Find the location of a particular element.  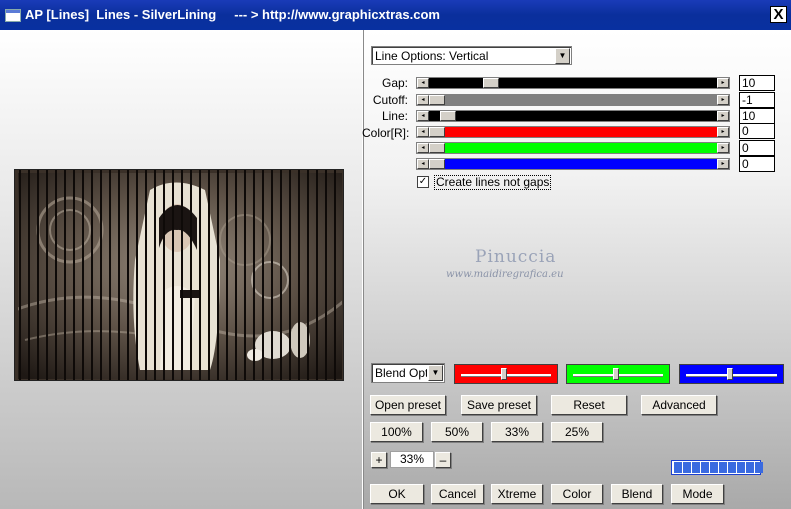

ok-button: OK is located at coordinates (397, 494).